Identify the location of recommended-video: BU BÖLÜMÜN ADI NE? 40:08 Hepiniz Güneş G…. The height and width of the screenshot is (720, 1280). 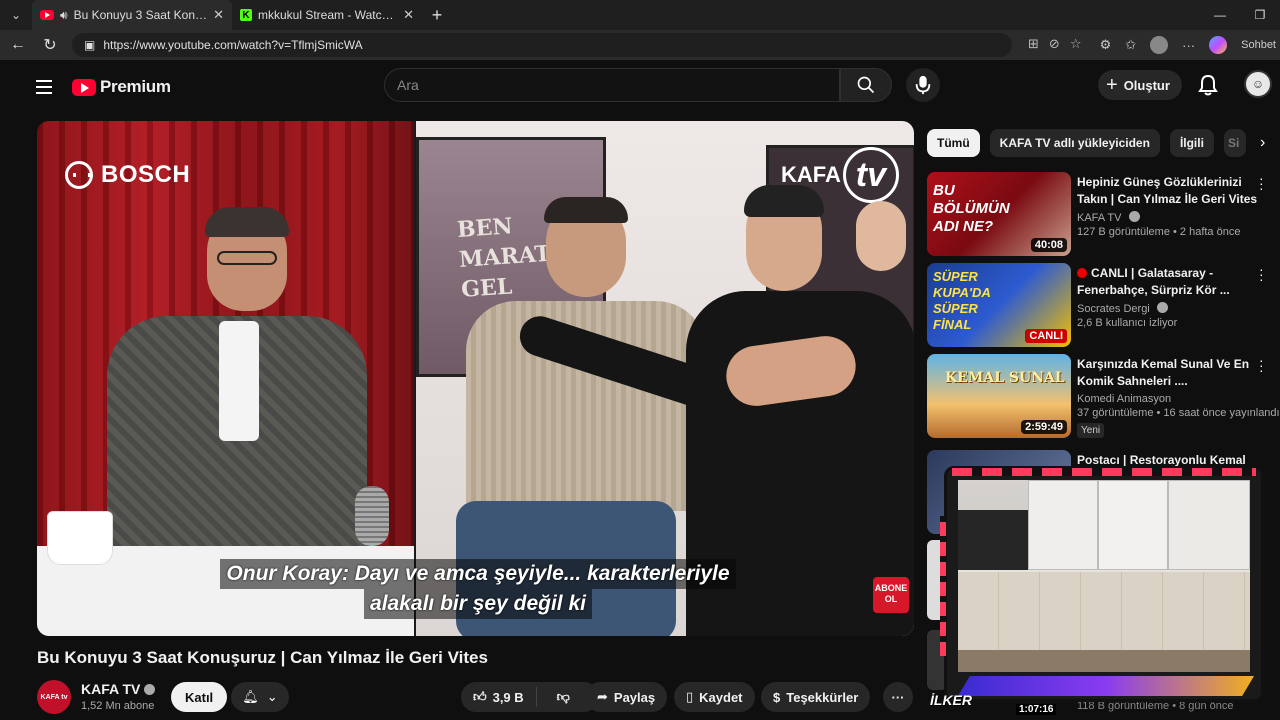
(1099, 214).